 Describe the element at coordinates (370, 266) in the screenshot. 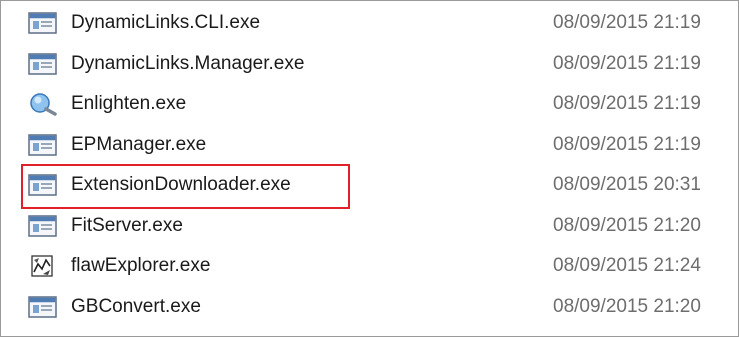

I see `file-row-flawexplorer: flawExplorer.exe 08/09/2015 21:24` at that location.